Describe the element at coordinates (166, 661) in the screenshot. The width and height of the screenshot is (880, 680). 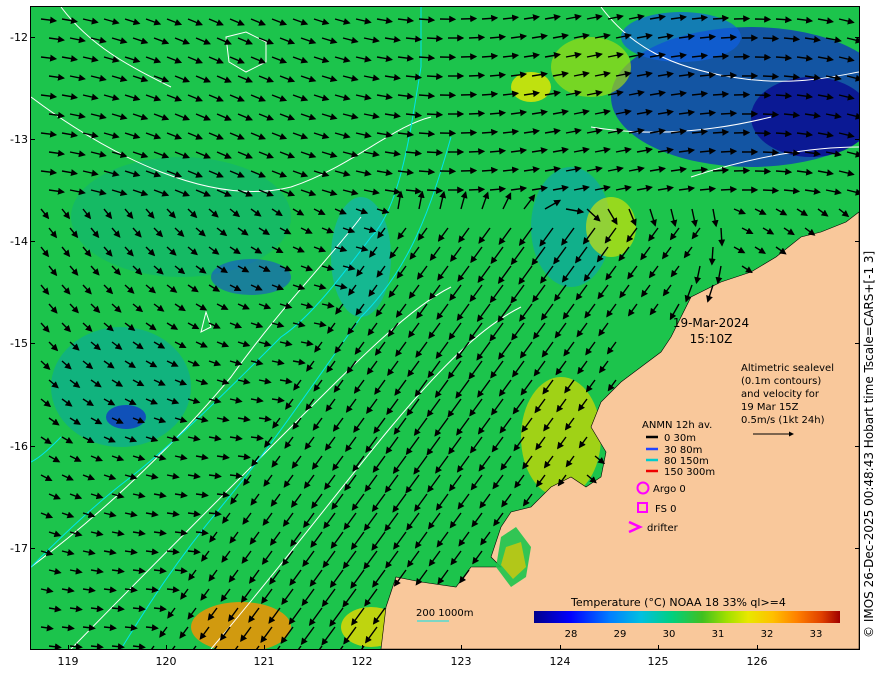
I see `lon-label: 120` at that location.